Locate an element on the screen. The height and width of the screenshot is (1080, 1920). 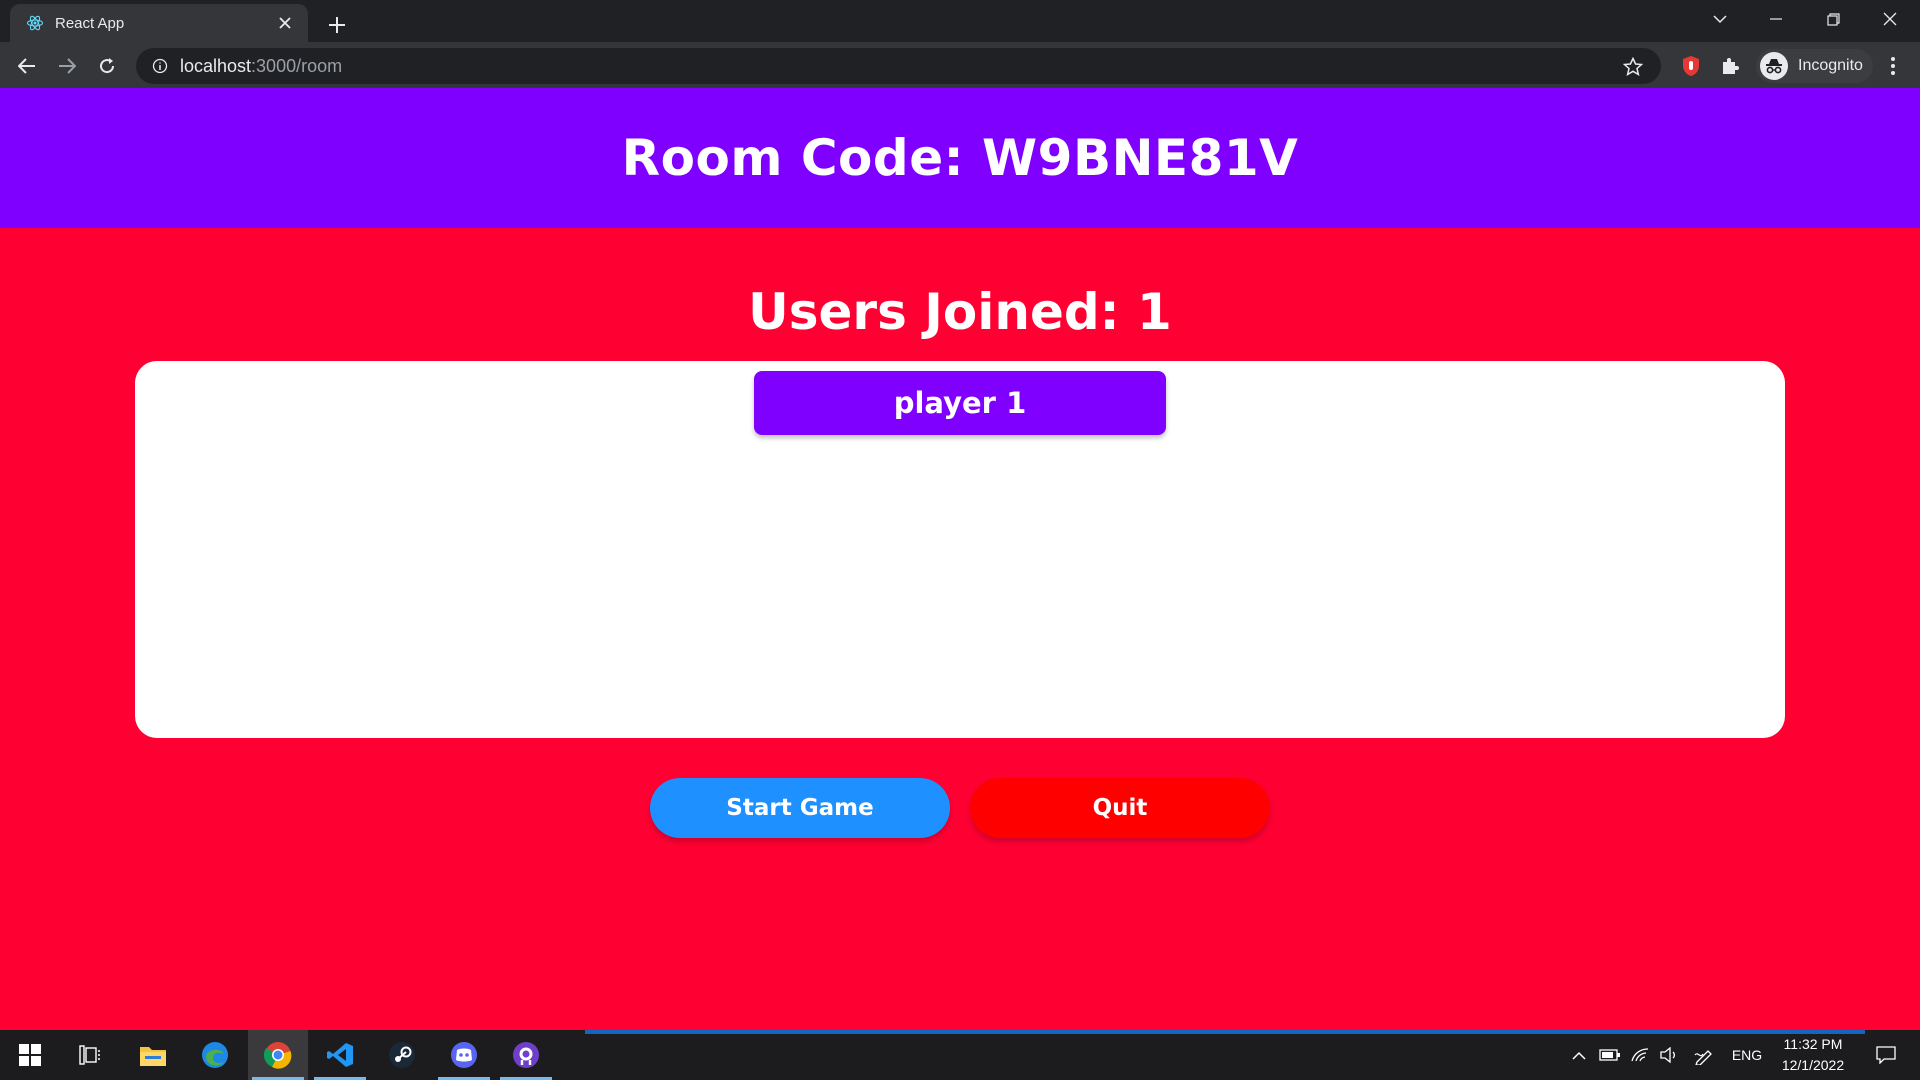
system-clock: 11:32 PM 12/1/2022 is located at coordinates (1813, 1055).